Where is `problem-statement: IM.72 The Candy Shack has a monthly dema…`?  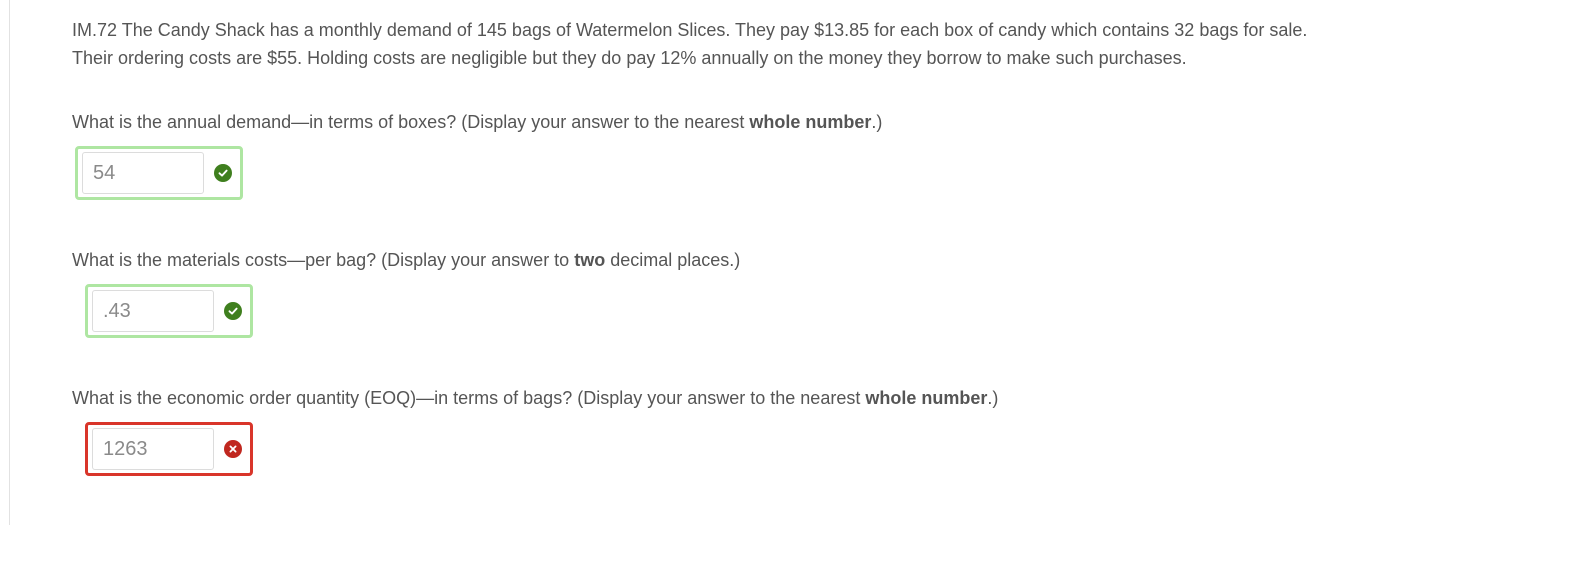
problem-statement: IM.72 The Candy Shack has a monthly dema… is located at coordinates (812, 44).